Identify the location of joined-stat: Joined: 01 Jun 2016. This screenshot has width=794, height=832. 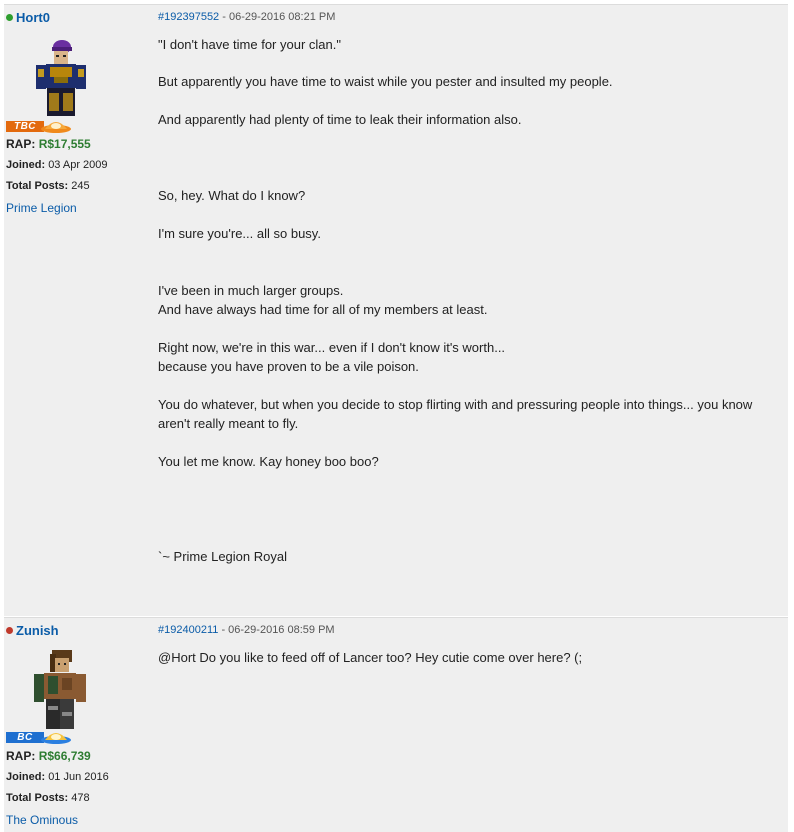
(57, 777).